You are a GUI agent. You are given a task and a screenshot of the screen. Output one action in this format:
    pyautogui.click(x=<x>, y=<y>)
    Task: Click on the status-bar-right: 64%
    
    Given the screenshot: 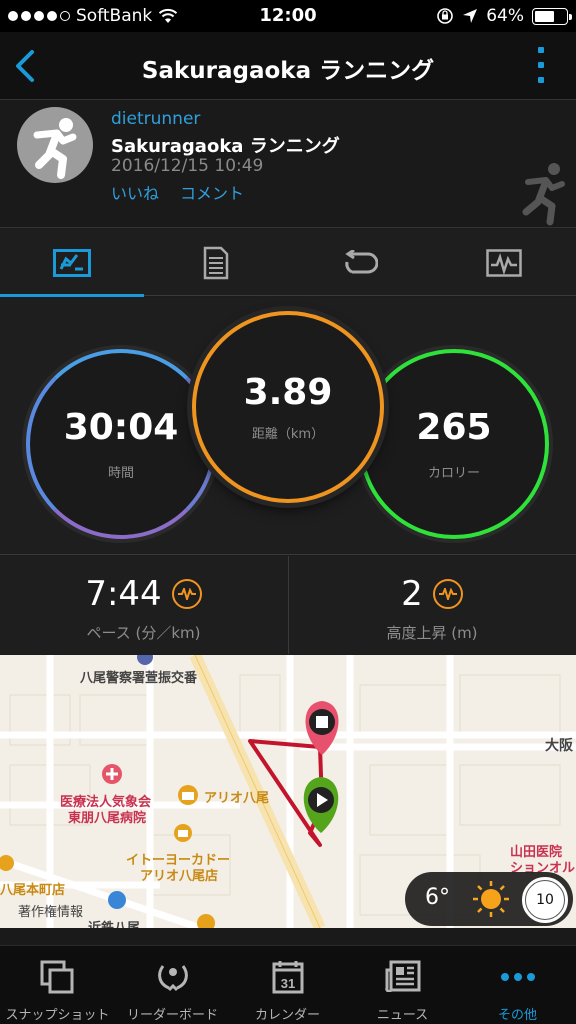 What is the action you would take?
    pyautogui.click(x=504, y=16)
    